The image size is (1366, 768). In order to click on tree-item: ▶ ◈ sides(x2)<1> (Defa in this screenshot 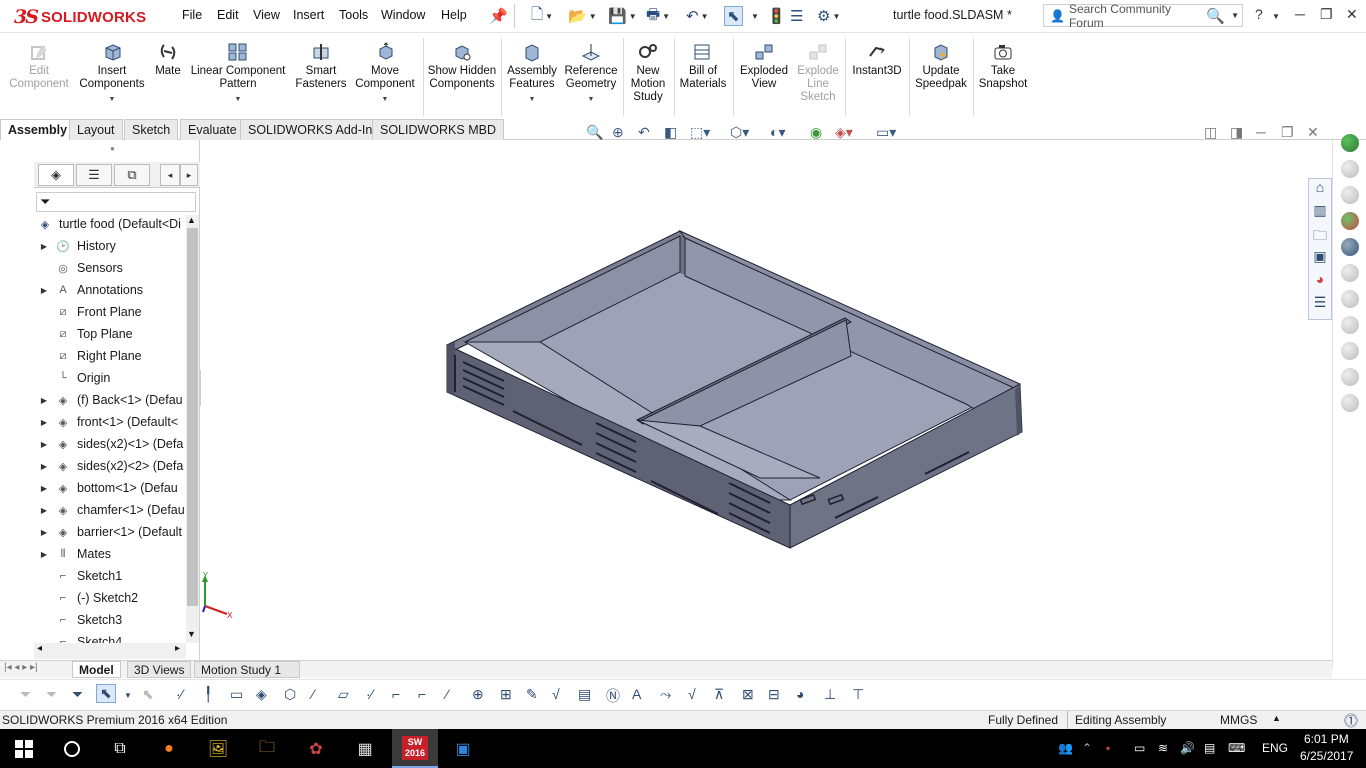, I will do `click(110, 444)`.